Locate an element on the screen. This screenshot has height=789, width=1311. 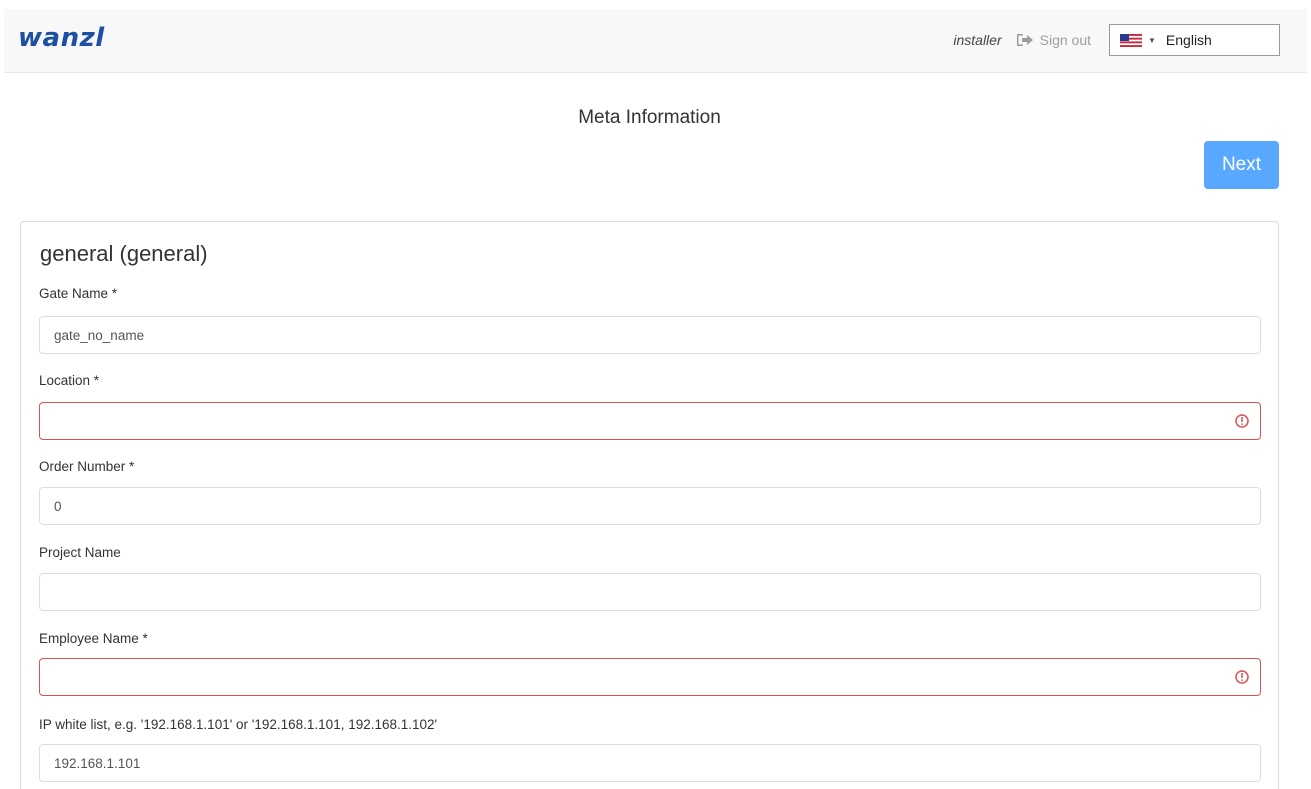
sign-out-icon is located at coordinates (1024, 40).